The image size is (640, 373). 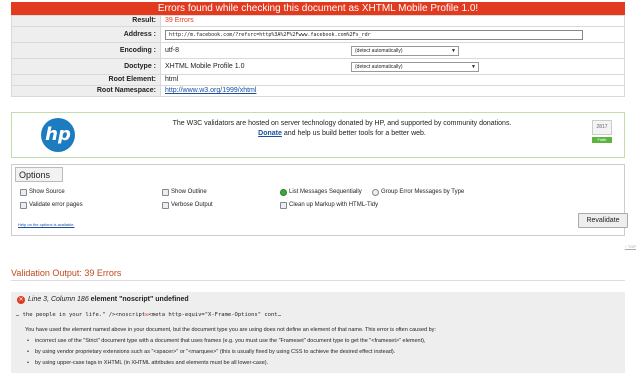 What do you see at coordinates (415, 66) in the screenshot?
I see `doctype-select: (detect automatically) ▼` at bounding box center [415, 66].